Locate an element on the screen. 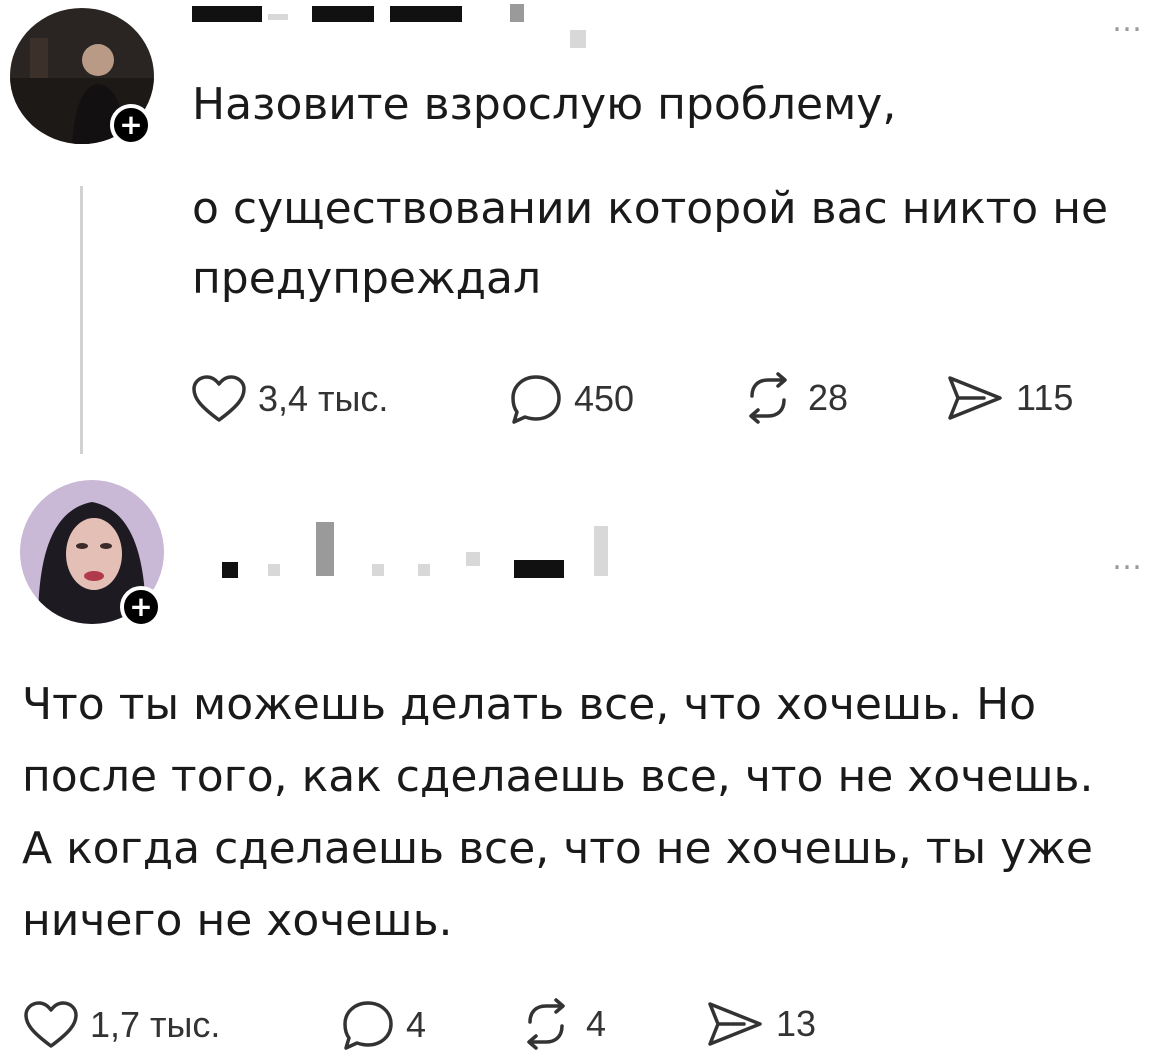 The image size is (1170, 1061). like-button: 3,4 тыс. is located at coordinates (289, 399).